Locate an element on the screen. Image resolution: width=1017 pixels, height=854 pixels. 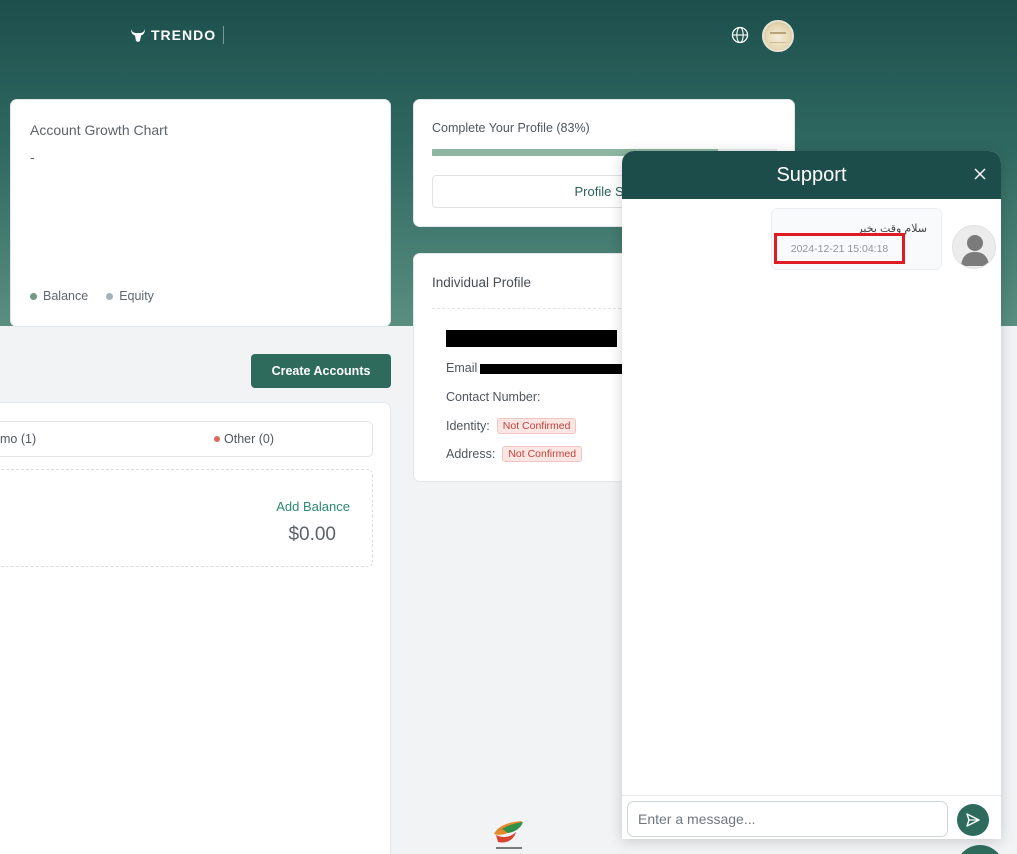
identity-row: Identity: Not Confirmed is located at coordinates (511, 426).